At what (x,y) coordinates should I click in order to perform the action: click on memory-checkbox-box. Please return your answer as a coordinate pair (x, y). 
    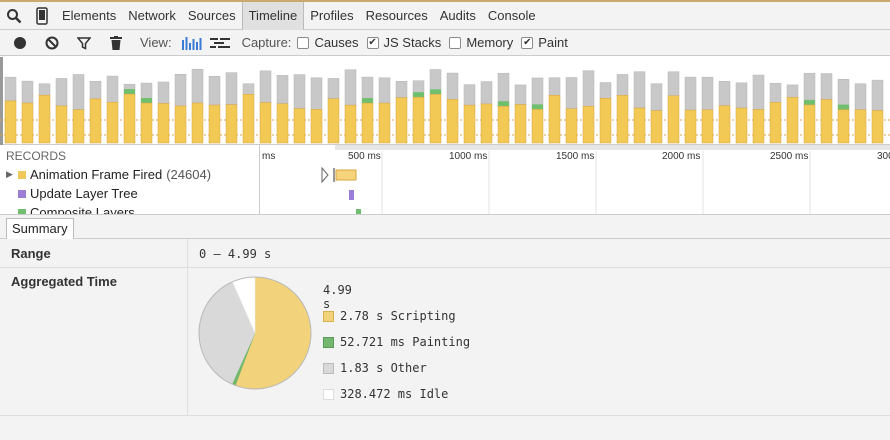
    Looking at the image, I should click on (455, 42).